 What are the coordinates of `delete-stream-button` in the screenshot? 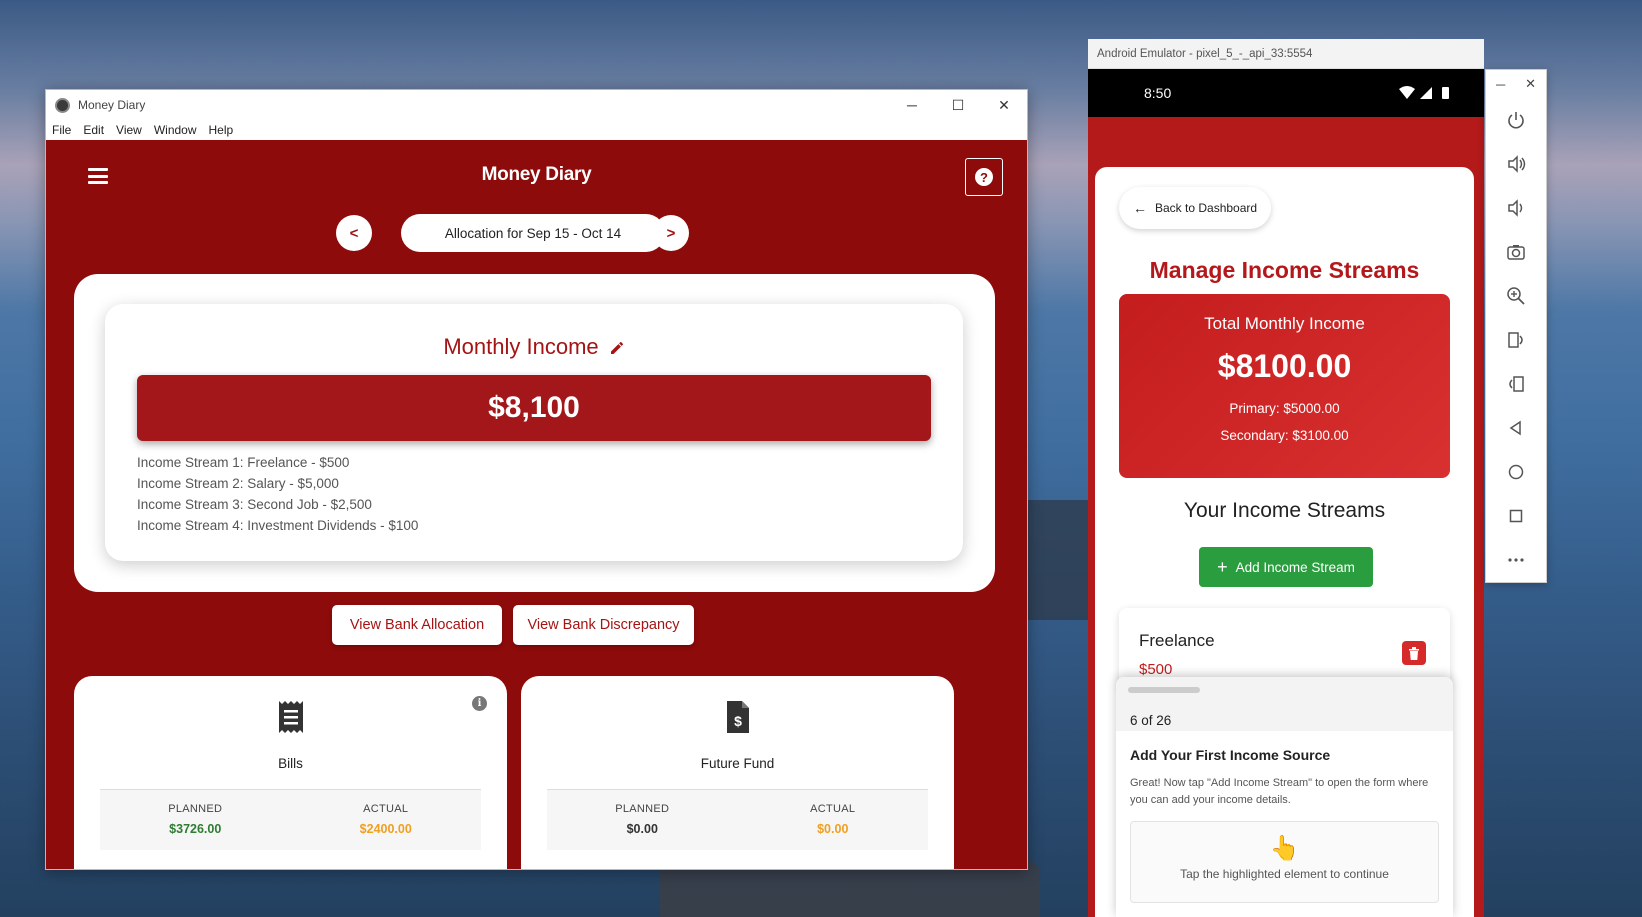 It's located at (1414, 653).